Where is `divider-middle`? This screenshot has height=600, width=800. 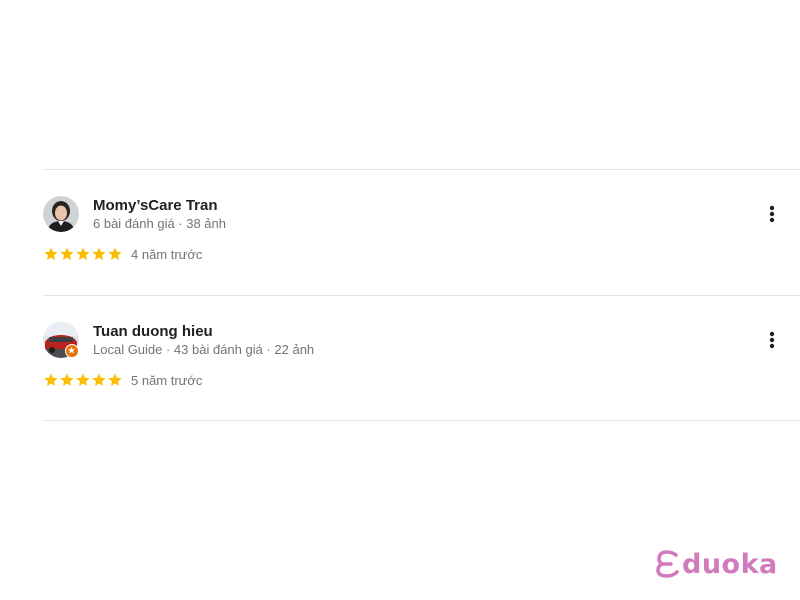 divider-middle is located at coordinates (421, 295).